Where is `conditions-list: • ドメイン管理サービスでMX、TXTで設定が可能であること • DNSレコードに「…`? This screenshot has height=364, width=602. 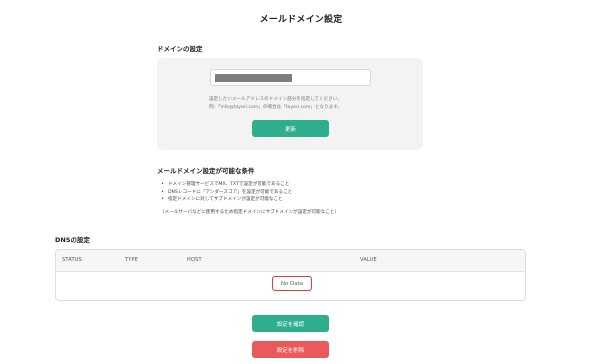
conditions-list: • ドメイン管理サービスでMX、TXTで設定が可能であること • DNSレコードに「… is located at coordinates (226, 192).